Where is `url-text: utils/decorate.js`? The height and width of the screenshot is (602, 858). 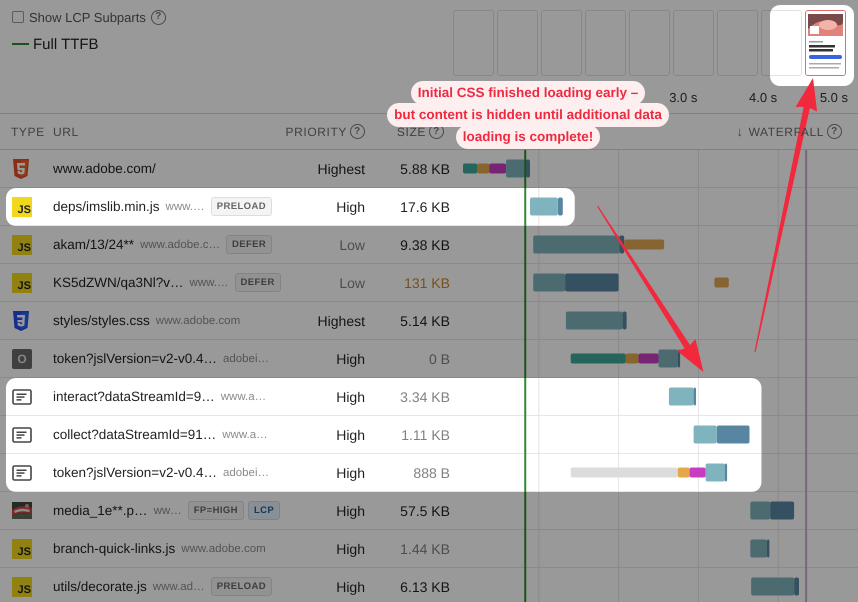 url-text: utils/decorate.js is located at coordinates (100, 586).